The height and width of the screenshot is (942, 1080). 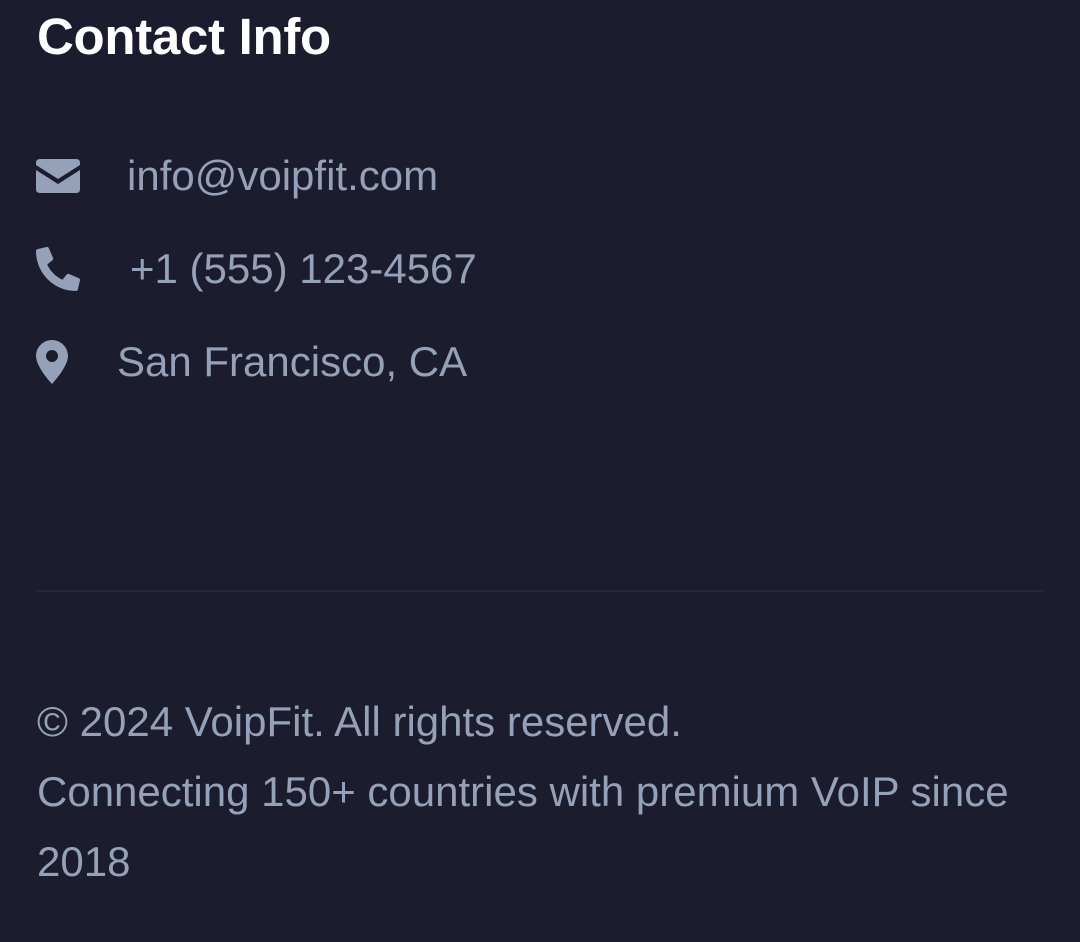 I want to click on contact-info-heading: Contact Info, so click(x=184, y=36).